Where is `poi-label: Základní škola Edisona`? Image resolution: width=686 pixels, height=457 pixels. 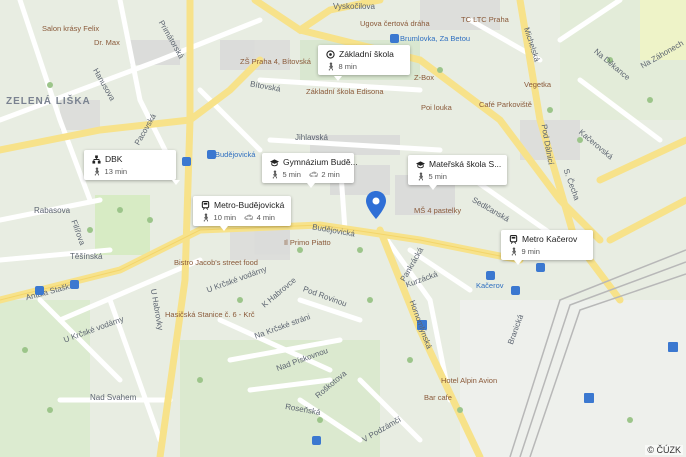
poi-label: Základní škola Edisona is located at coordinates (345, 91).